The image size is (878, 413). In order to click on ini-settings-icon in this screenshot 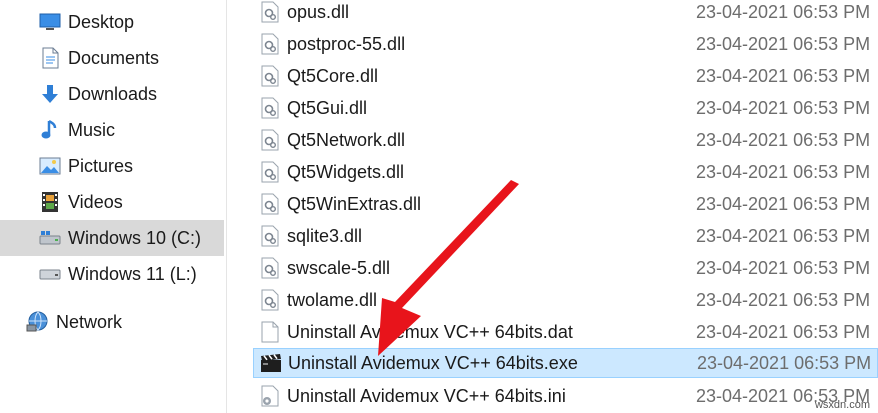, I will do `click(270, 396)`.